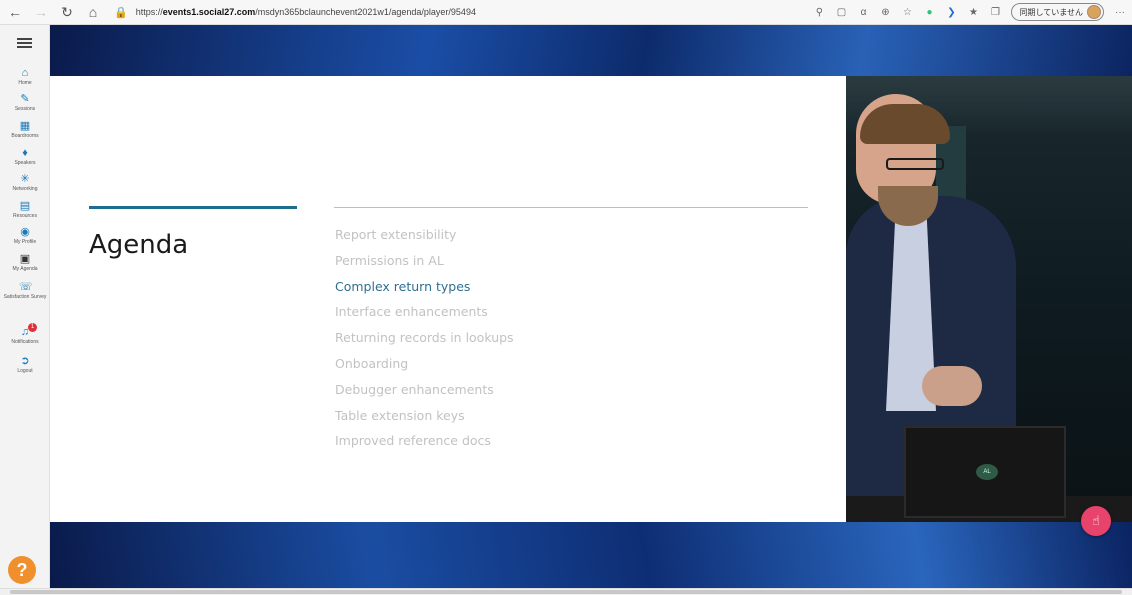 This screenshot has height=595, width=1132. I want to click on sidebar-item-satisfaction-survey: ☏ Satisfaction Survey, so click(25, 290).